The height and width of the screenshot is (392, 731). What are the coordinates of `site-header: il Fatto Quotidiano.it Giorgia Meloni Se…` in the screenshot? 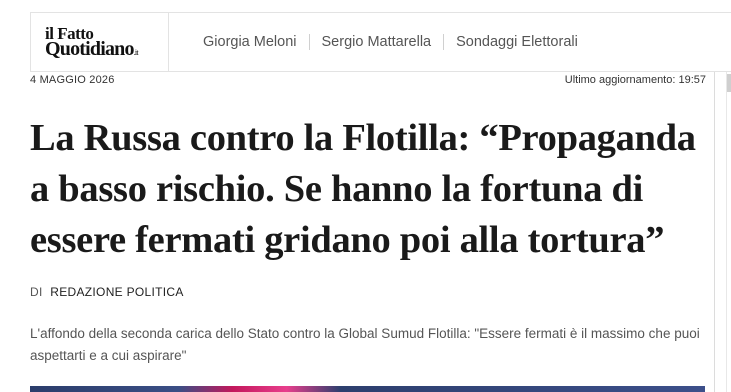 It's located at (380, 42).